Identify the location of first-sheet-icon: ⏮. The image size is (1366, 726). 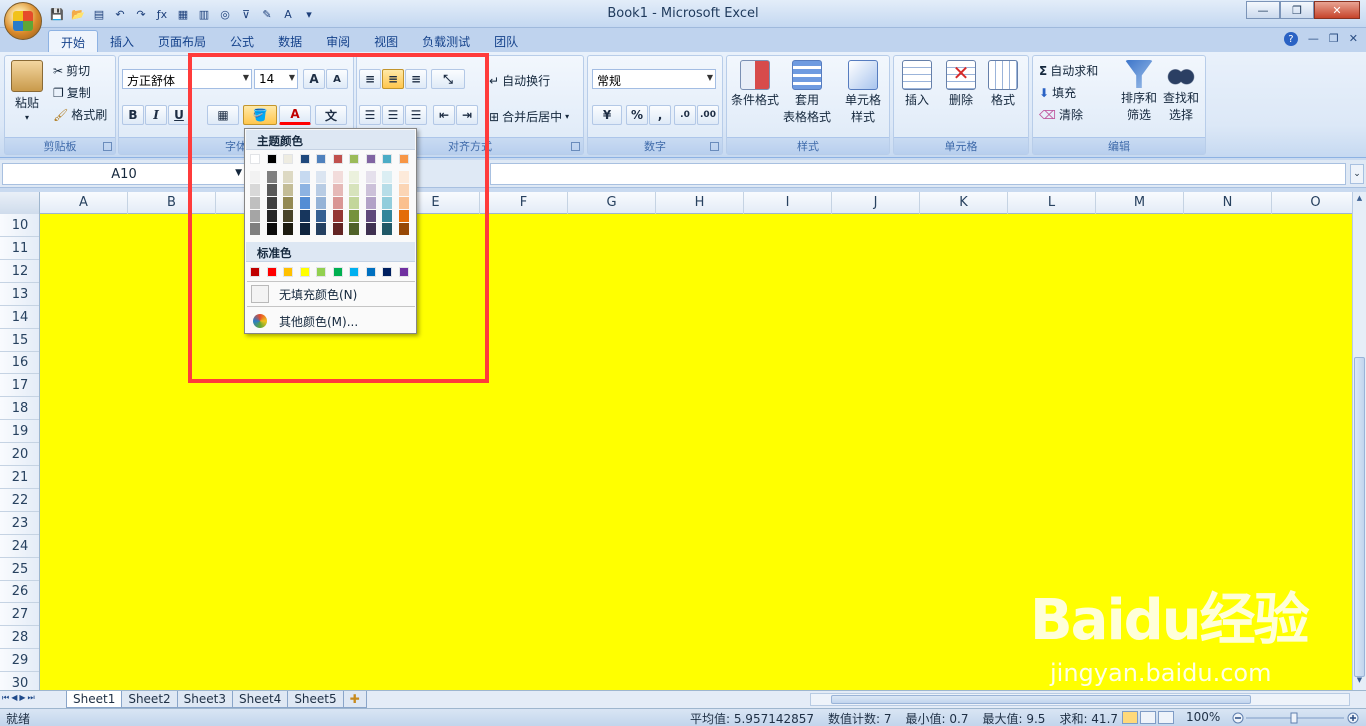
(5, 698).